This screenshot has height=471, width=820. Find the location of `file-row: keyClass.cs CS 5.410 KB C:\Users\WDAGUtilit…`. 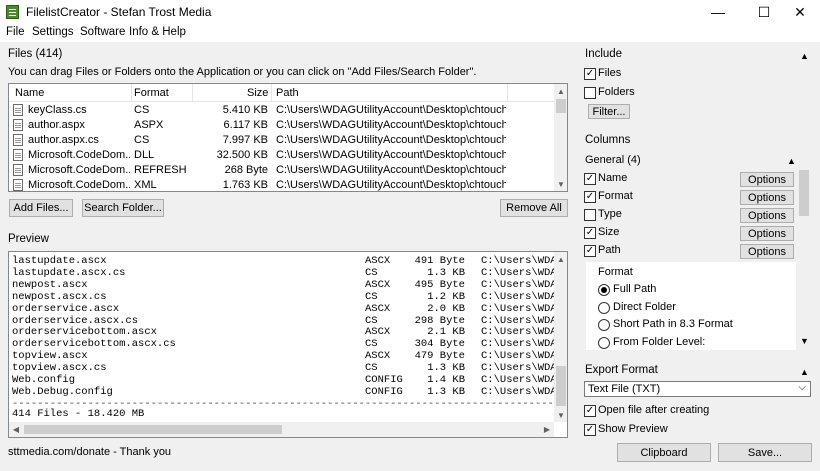

file-row: keyClass.cs CS 5.410 KB C:\Users\WDAGUtilit… is located at coordinates (281, 110).